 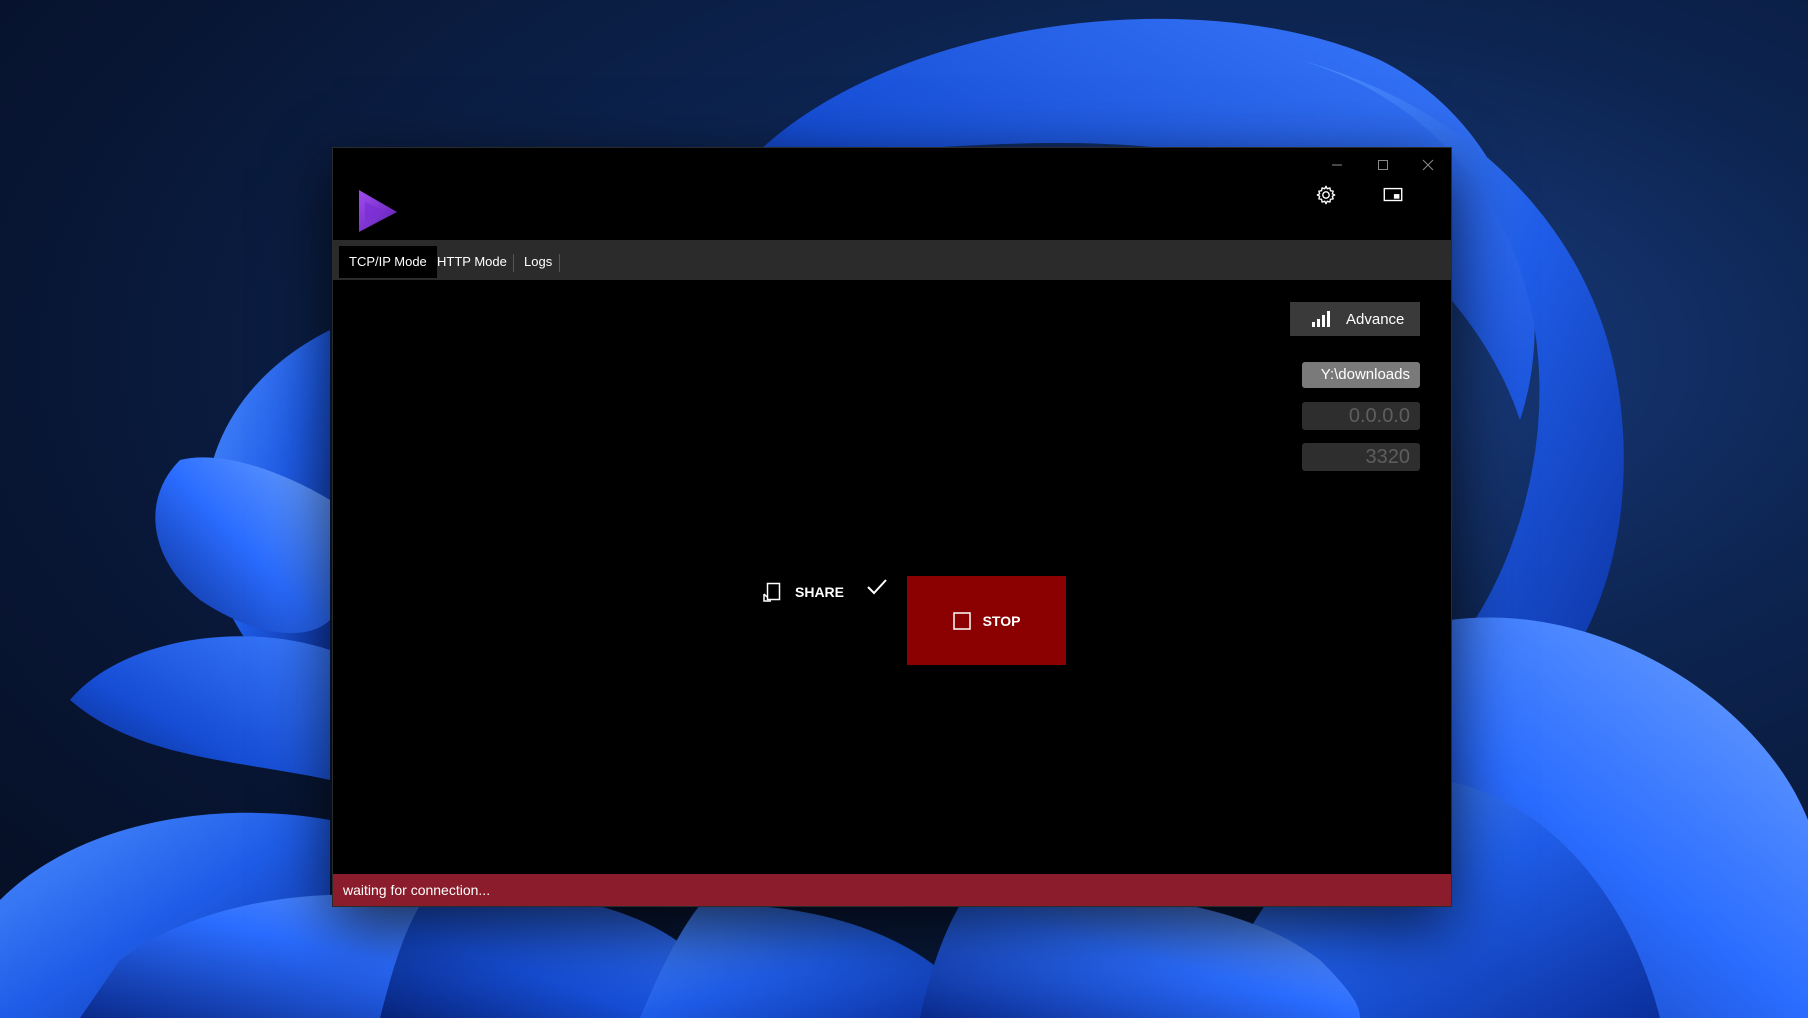 I want to click on ip-address-field: 0.0.0.0, so click(x=1361, y=416).